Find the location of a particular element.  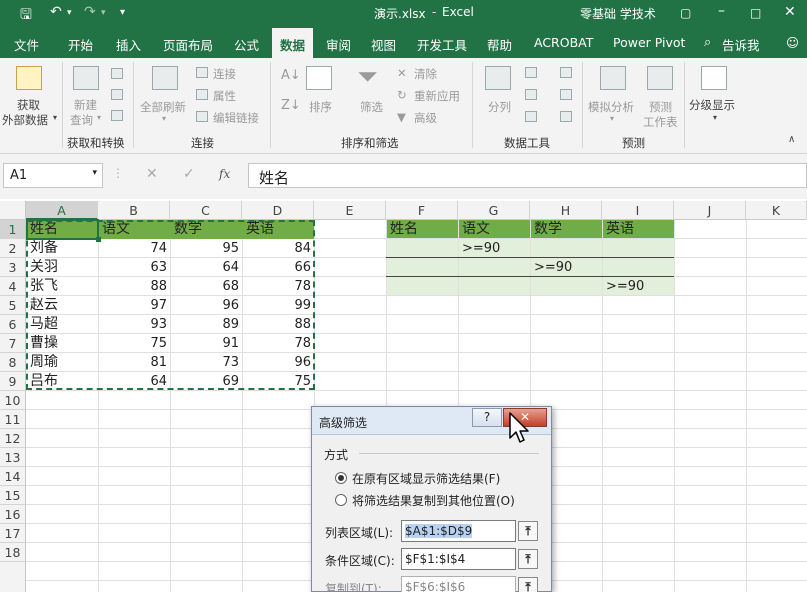

row-header-9: 9 is located at coordinates (13, 381).